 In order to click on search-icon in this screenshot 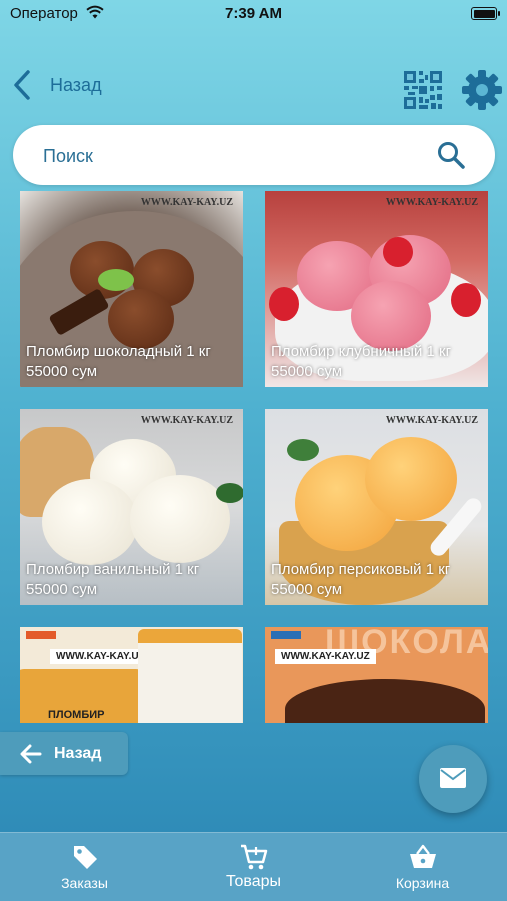, I will do `click(451, 155)`.